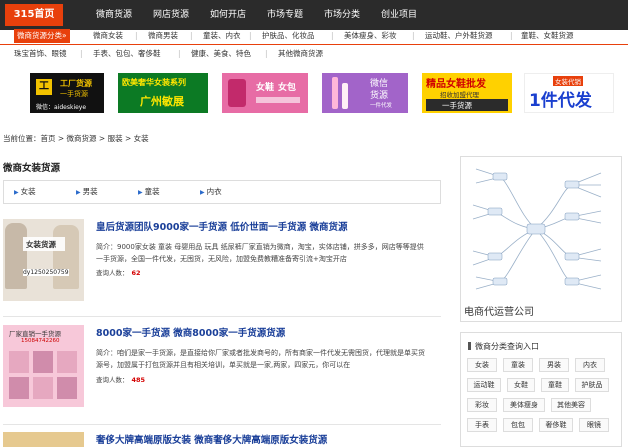  I want to click on tag-button: 手表, so click(482, 425).